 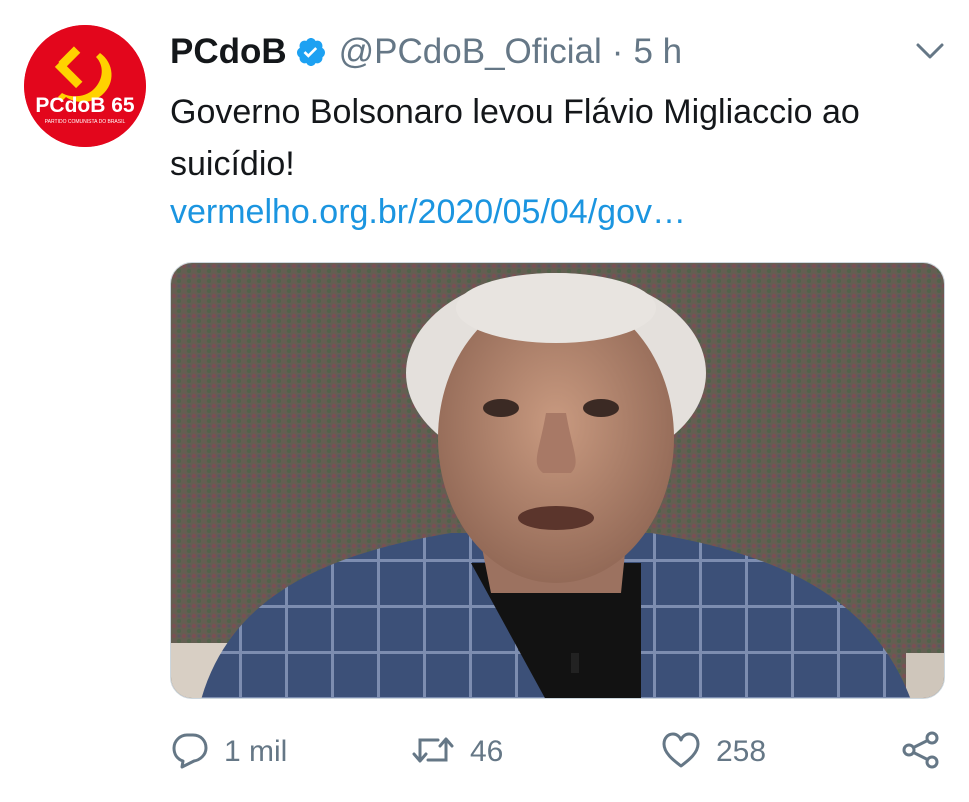 I want to click on verified-badge-icon, so click(x=311, y=52).